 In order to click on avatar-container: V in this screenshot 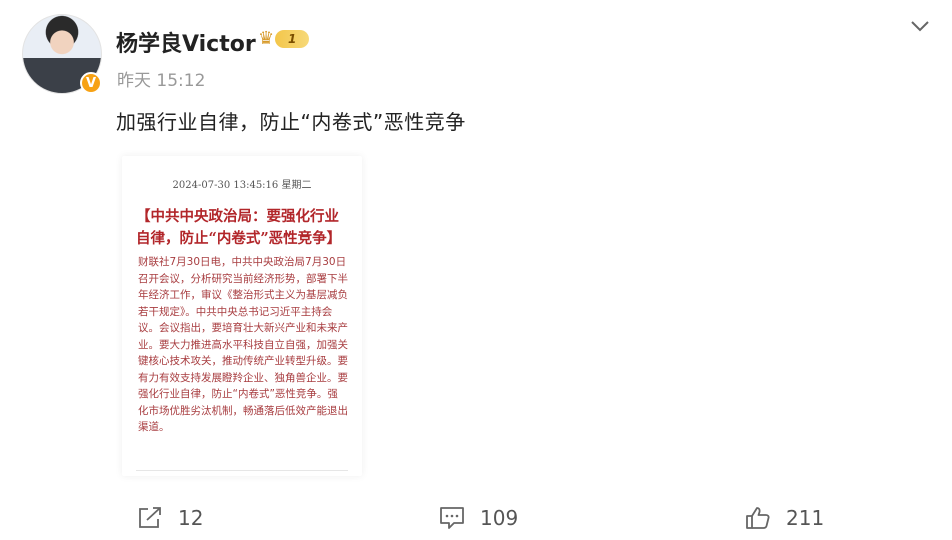, I will do `click(62, 54)`.